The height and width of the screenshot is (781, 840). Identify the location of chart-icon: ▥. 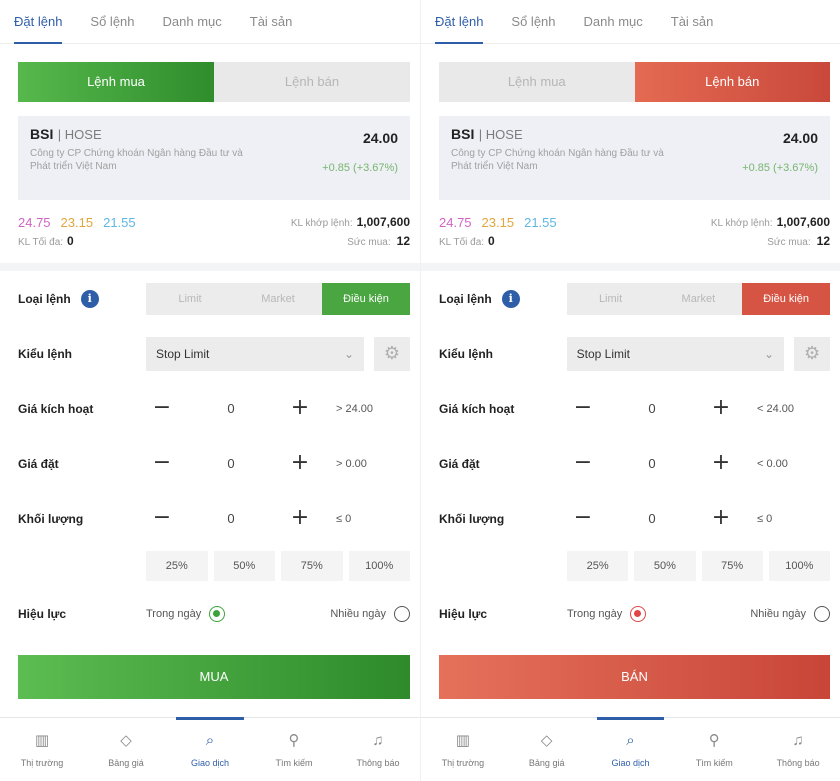
(42, 740).